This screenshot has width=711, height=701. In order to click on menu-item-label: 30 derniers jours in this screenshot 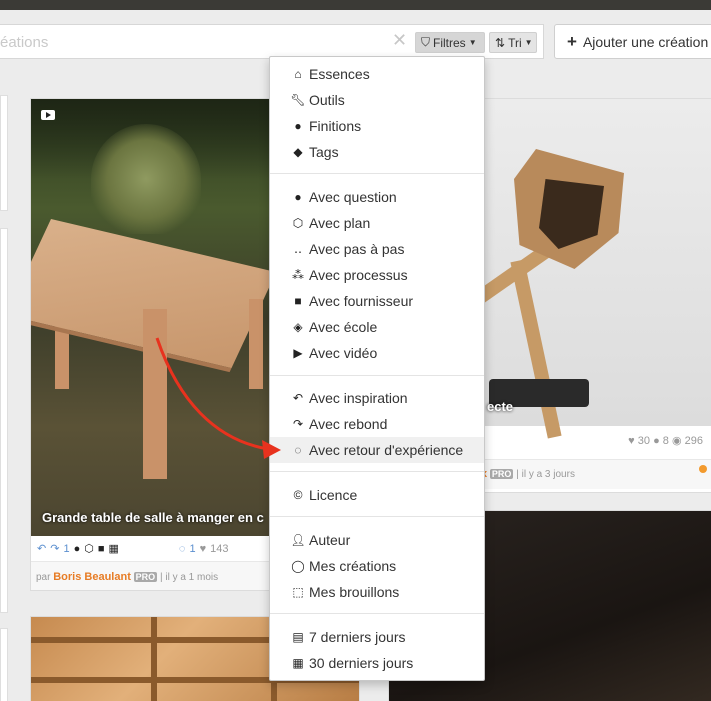, I will do `click(361, 663)`.